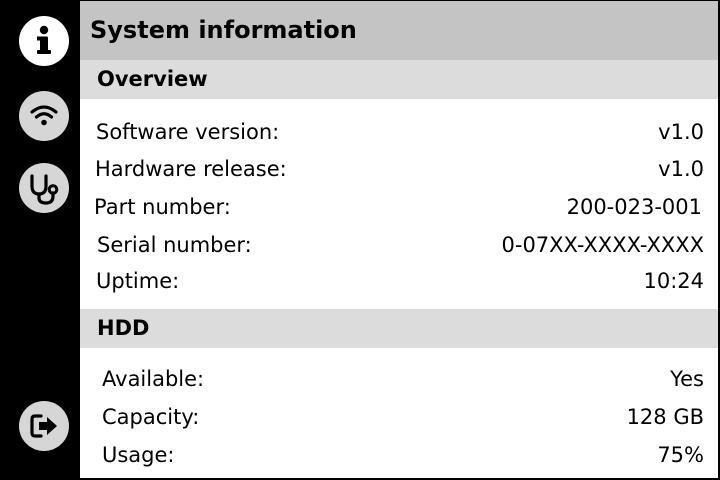 The height and width of the screenshot is (480, 720). What do you see at coordinates (399, 281) in the screenshot?
I see `info-row-uptime: Uptime: 10:24` at bounding box center [399, 281].